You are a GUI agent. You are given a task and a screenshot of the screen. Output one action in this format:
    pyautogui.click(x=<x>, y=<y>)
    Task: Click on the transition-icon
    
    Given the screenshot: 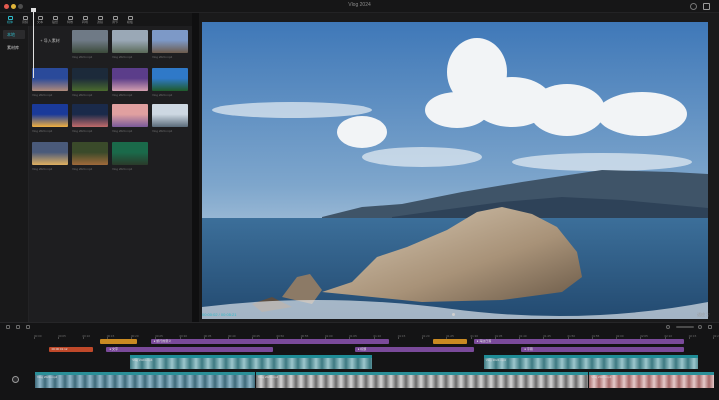 What is the action you would take?
    pyautogui.click(x=85, y=17)
    